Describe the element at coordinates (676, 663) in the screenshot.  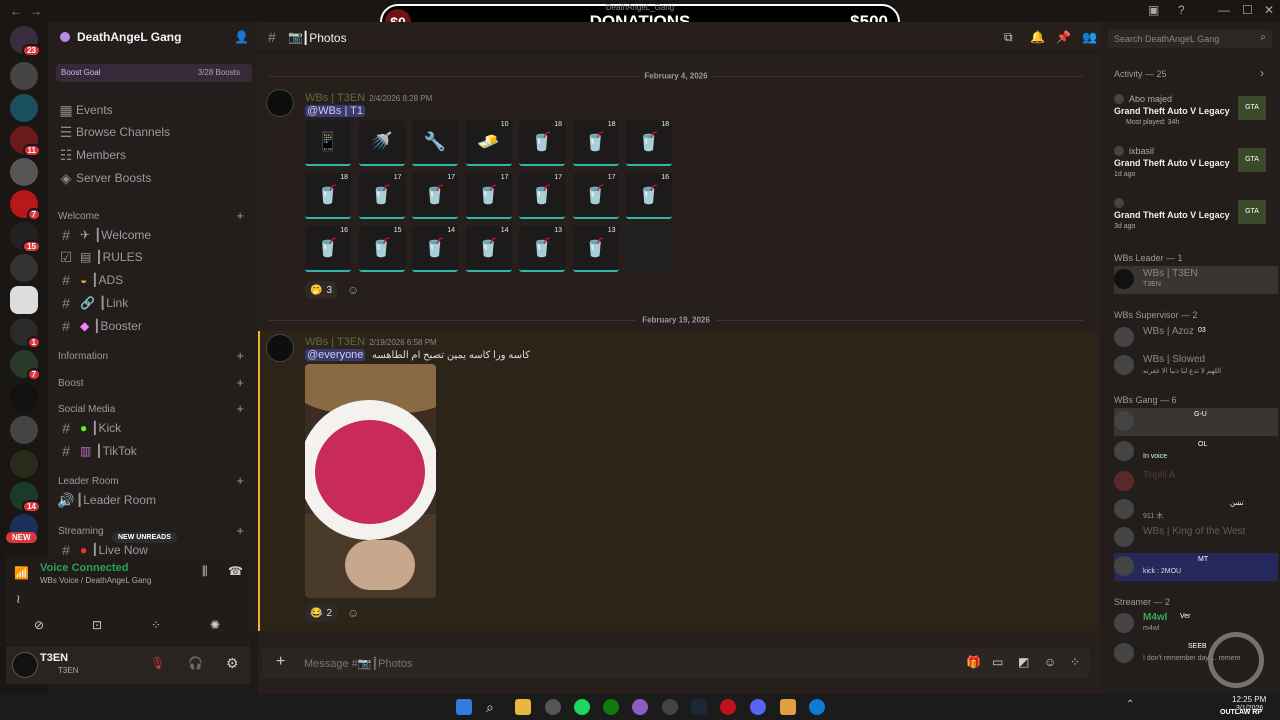
I see `message-composer: + Message #📷┃Photos 🎁 ▭ ◩ ☺ ⁘` at that location.